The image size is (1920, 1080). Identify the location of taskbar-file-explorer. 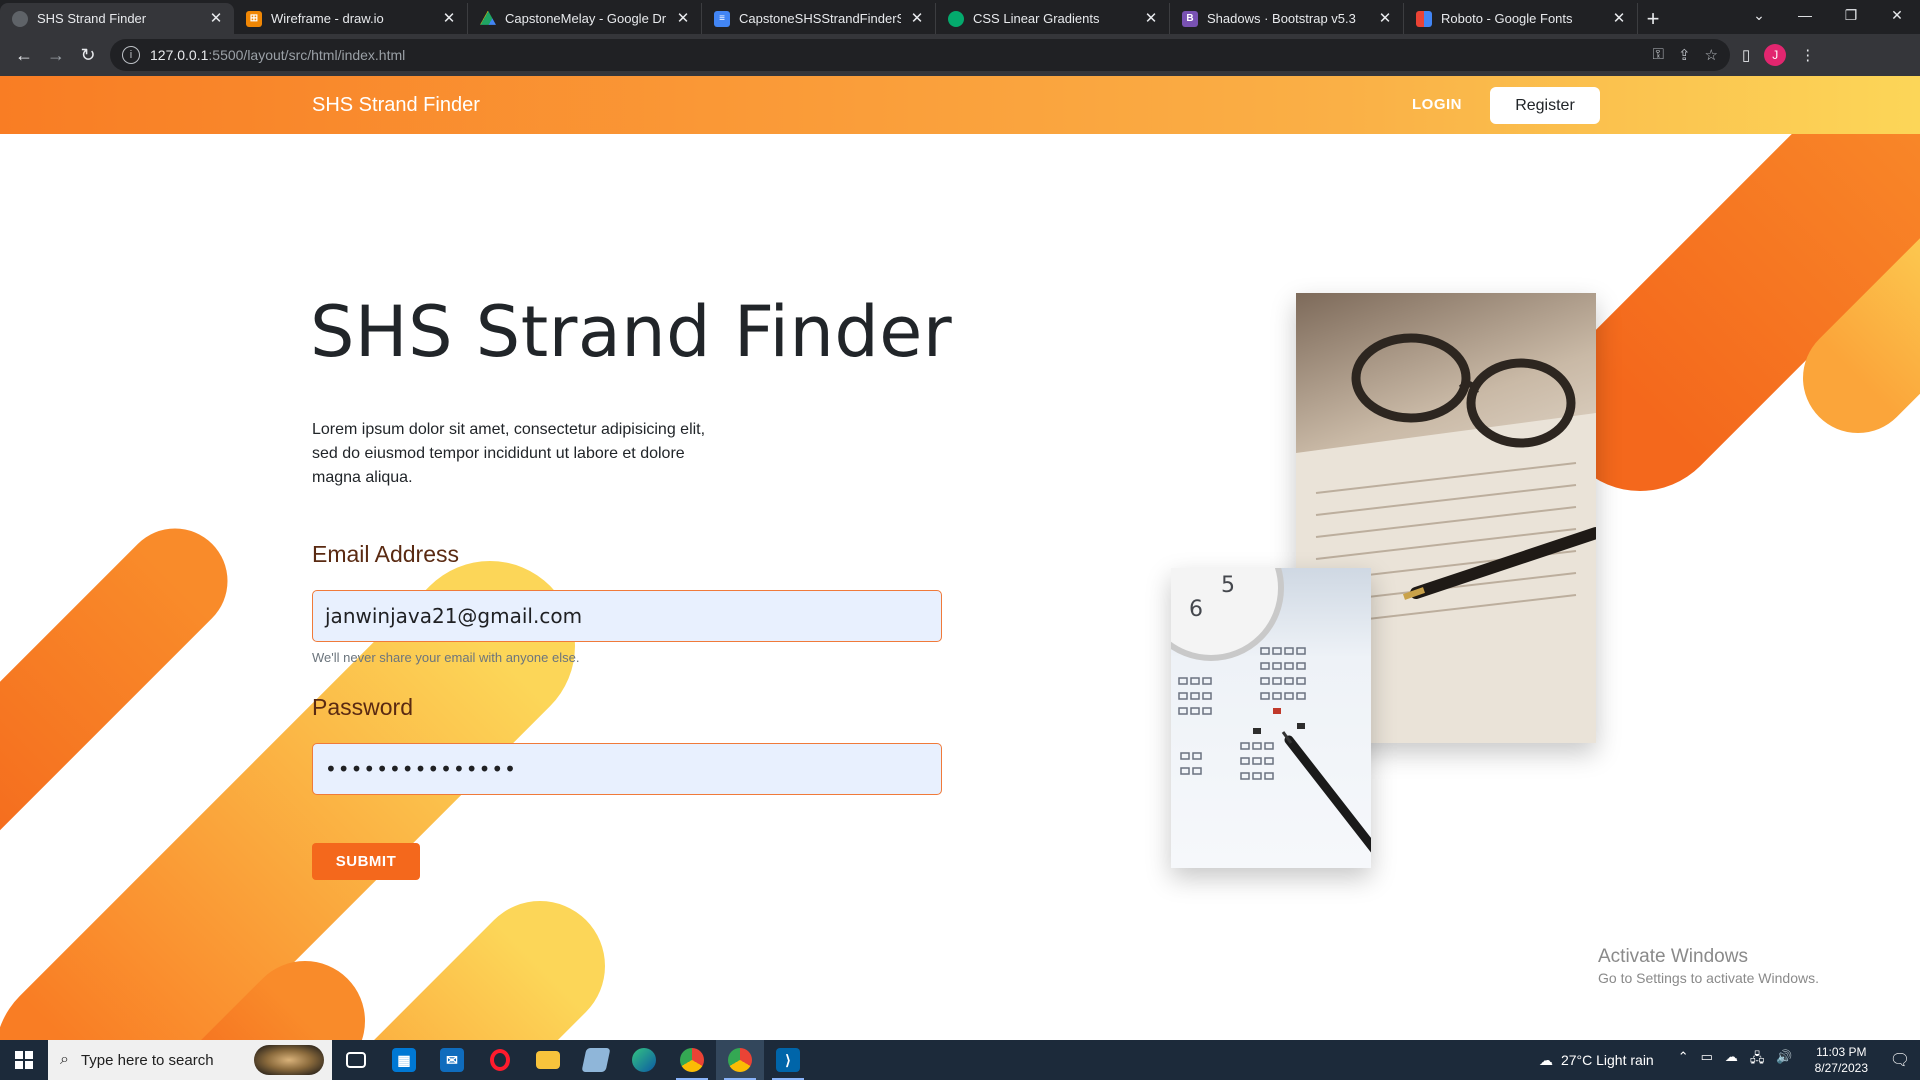
(548, 1060).